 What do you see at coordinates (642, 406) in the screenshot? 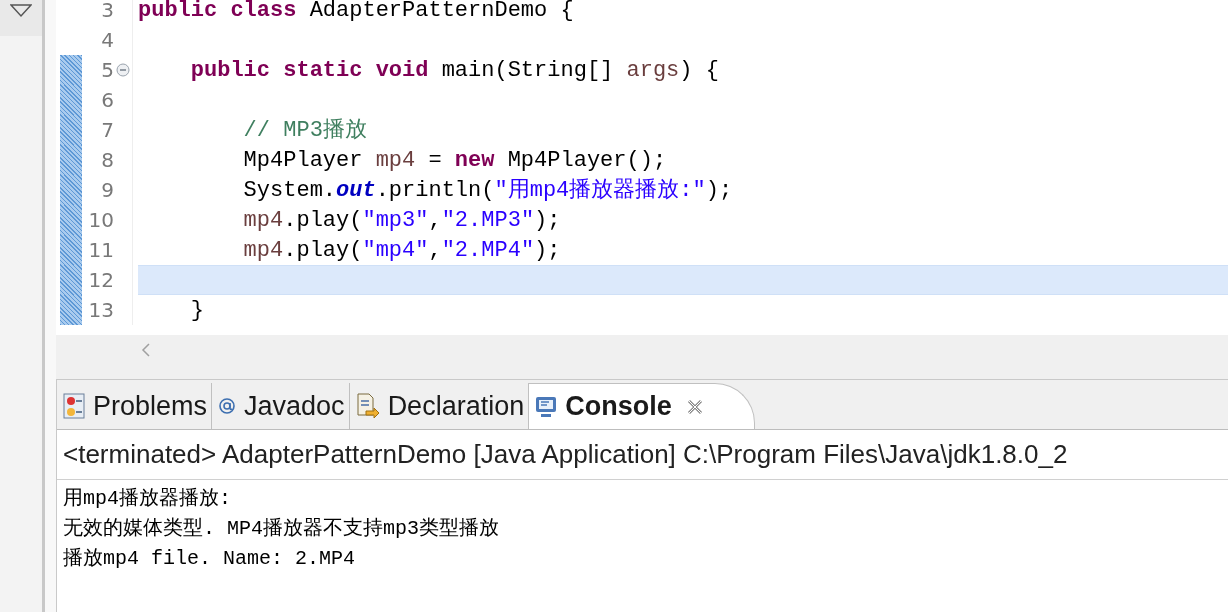
I see `view-tab: Console` at bounding box center [642, 406].